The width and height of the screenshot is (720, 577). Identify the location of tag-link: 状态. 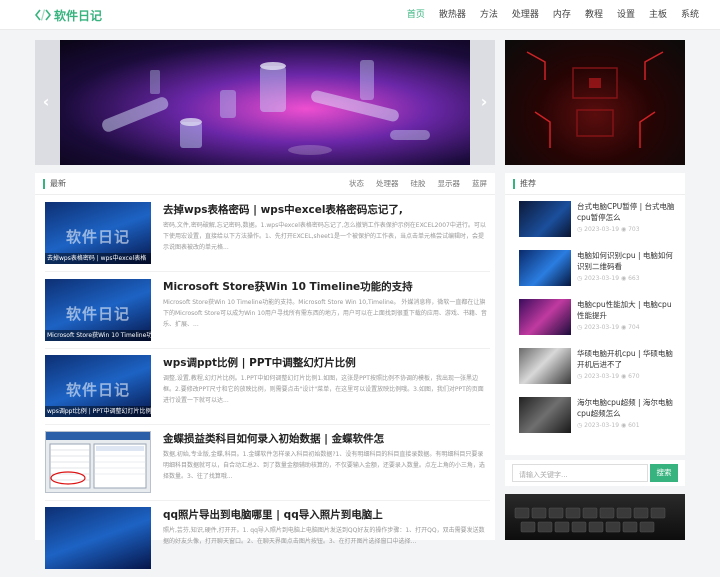
(356, 183).